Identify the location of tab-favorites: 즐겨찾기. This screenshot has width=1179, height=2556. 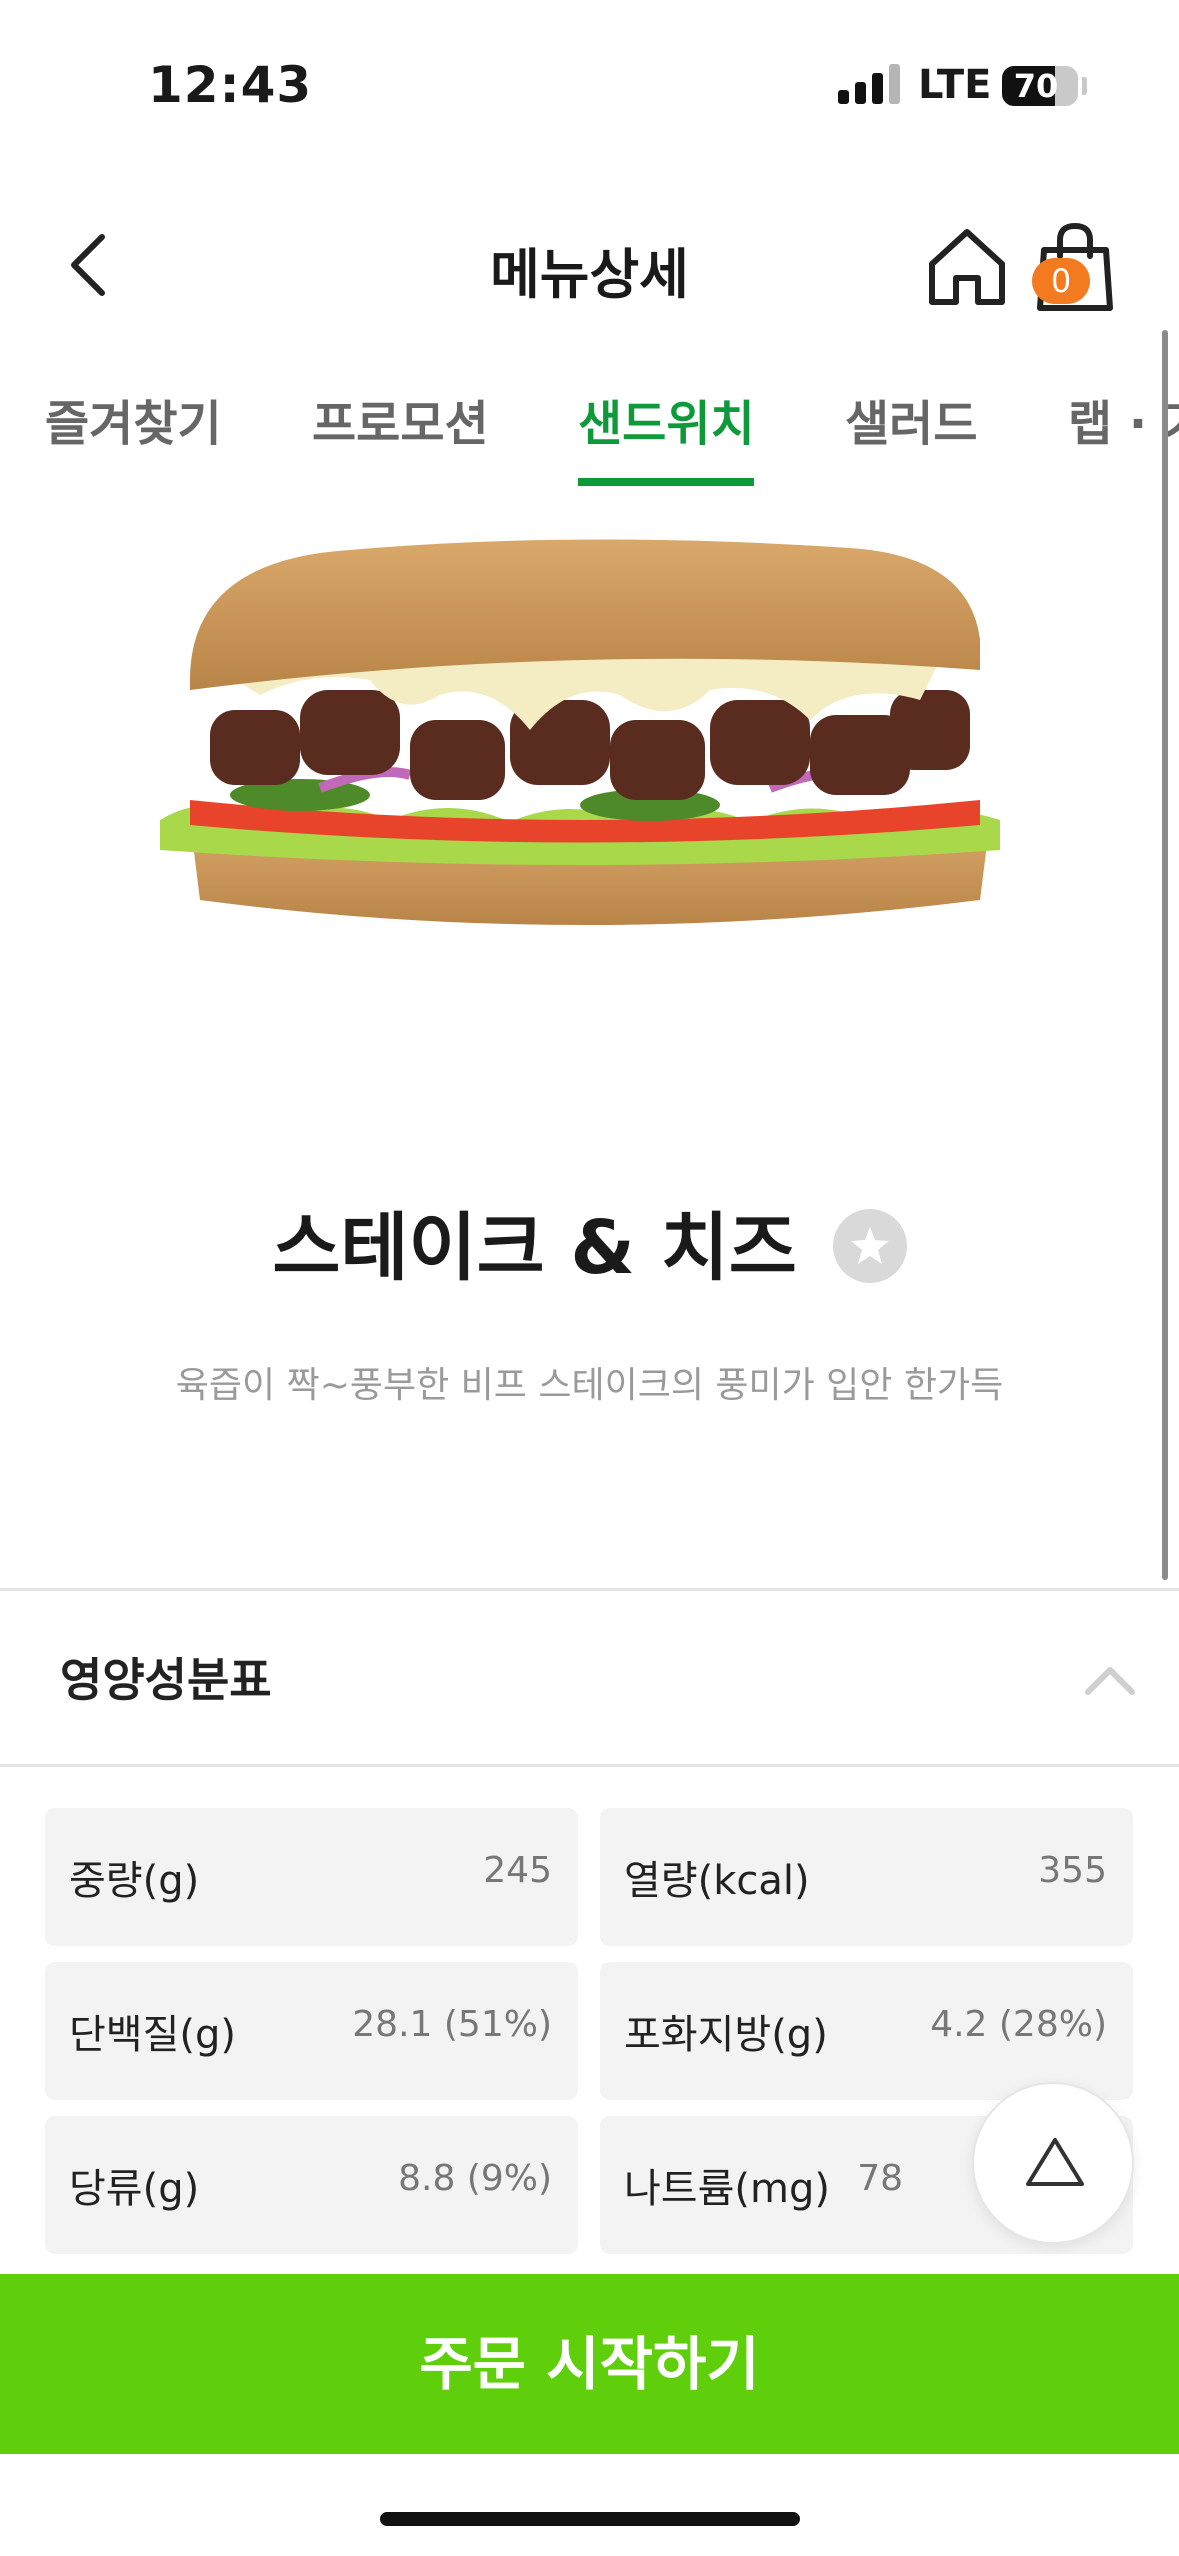
(133, 419).